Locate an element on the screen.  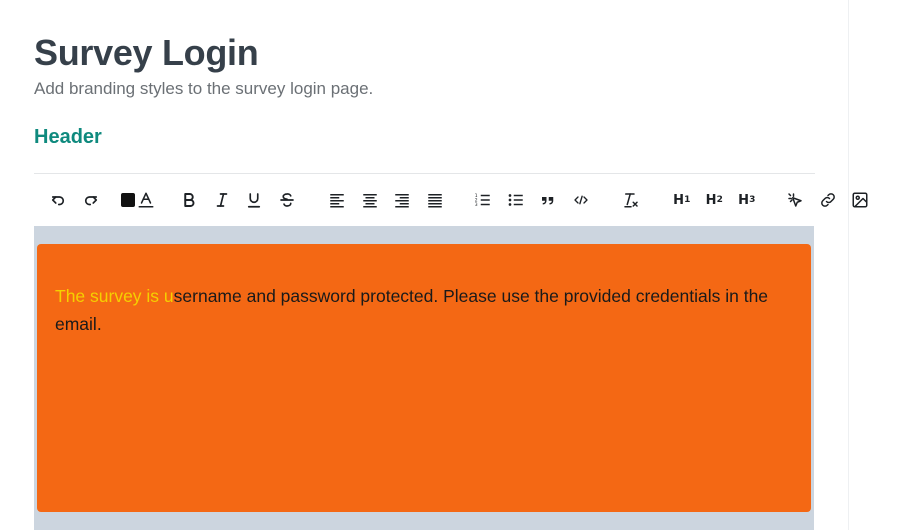
redo-icon is located at coordinates (90, 201).